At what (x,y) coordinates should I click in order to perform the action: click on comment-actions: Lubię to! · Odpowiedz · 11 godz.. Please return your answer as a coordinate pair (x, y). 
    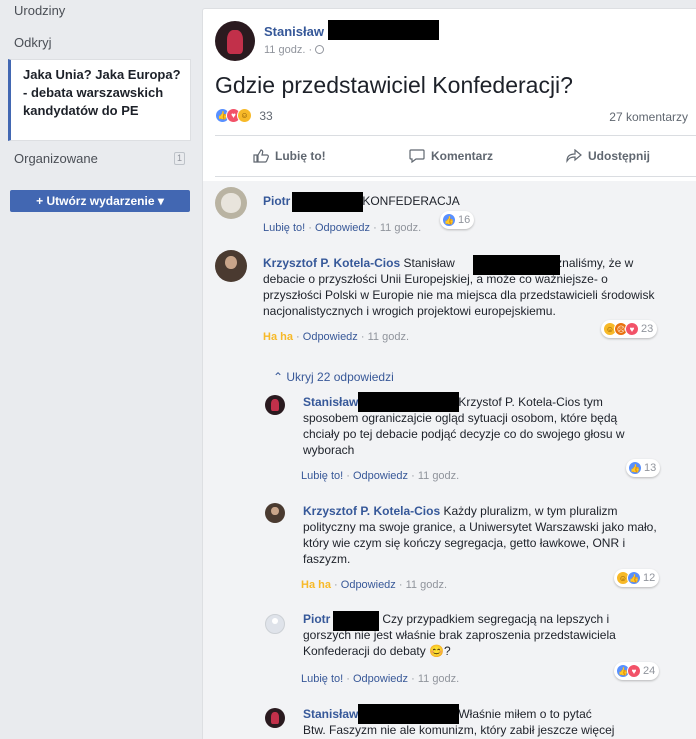
    Looking at the image, I should click on (342, 228).